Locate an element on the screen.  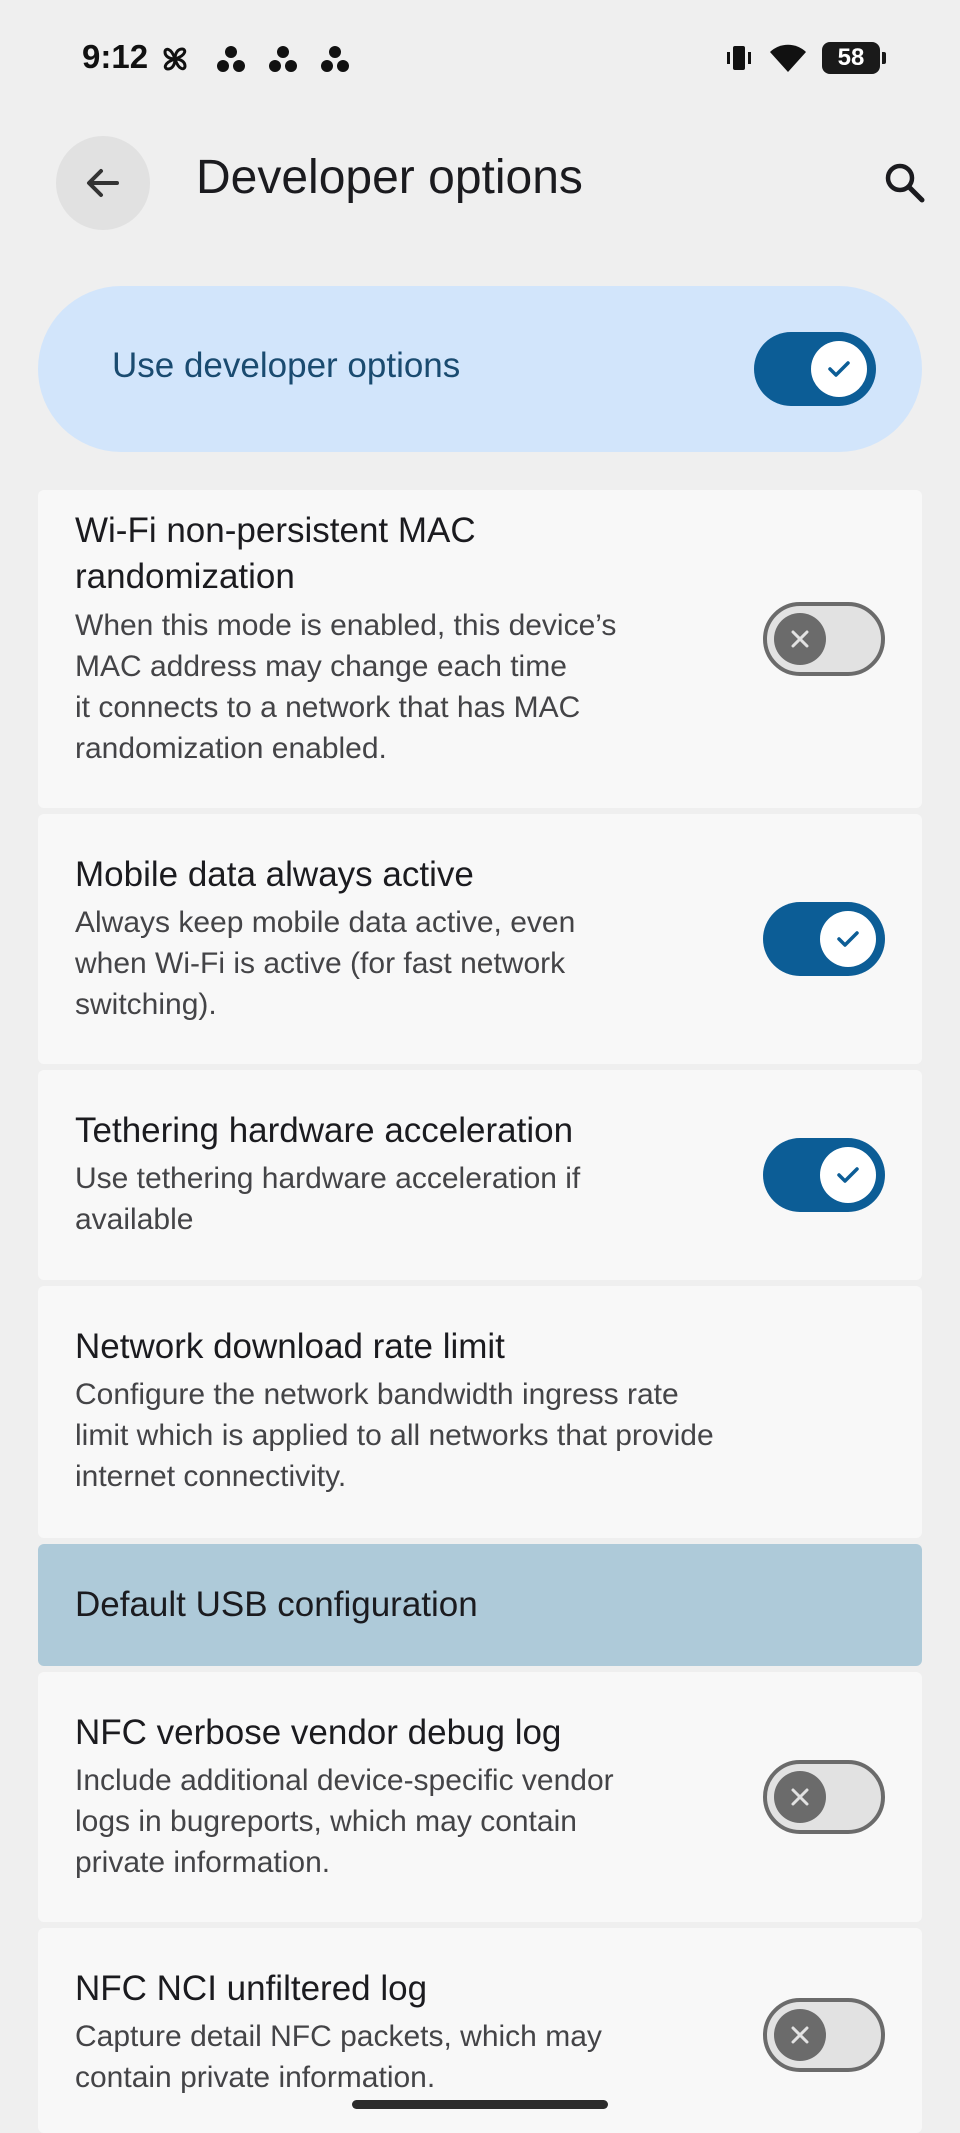
setting-description: switching). is located at coordinates (146, 1004).